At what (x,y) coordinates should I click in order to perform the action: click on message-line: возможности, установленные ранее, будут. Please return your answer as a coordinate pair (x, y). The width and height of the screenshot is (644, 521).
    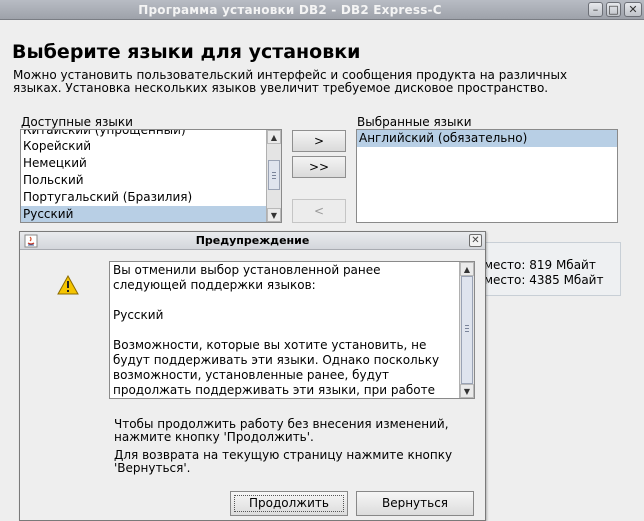
    Looking at the image, I should click on (251, 375).